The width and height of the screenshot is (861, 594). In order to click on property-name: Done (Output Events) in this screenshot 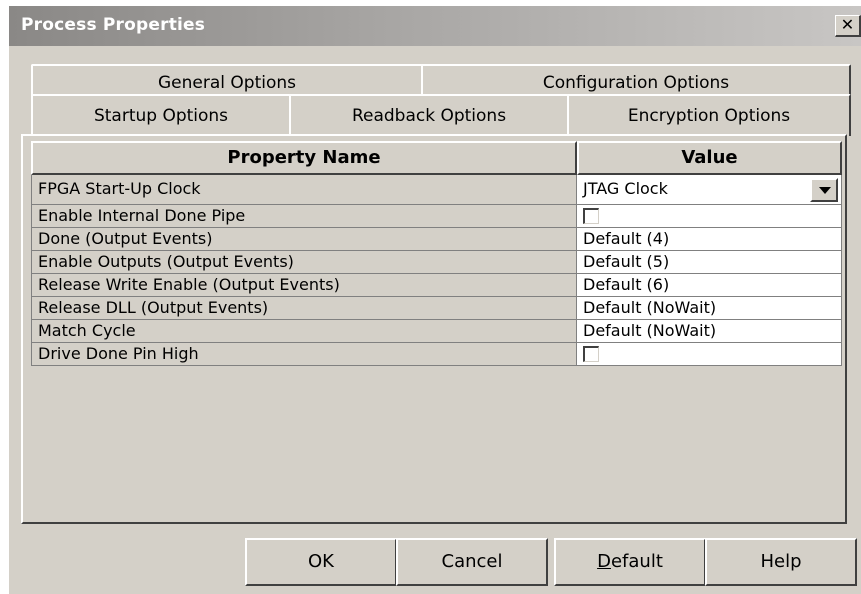, I will do `click(304, 239)`.